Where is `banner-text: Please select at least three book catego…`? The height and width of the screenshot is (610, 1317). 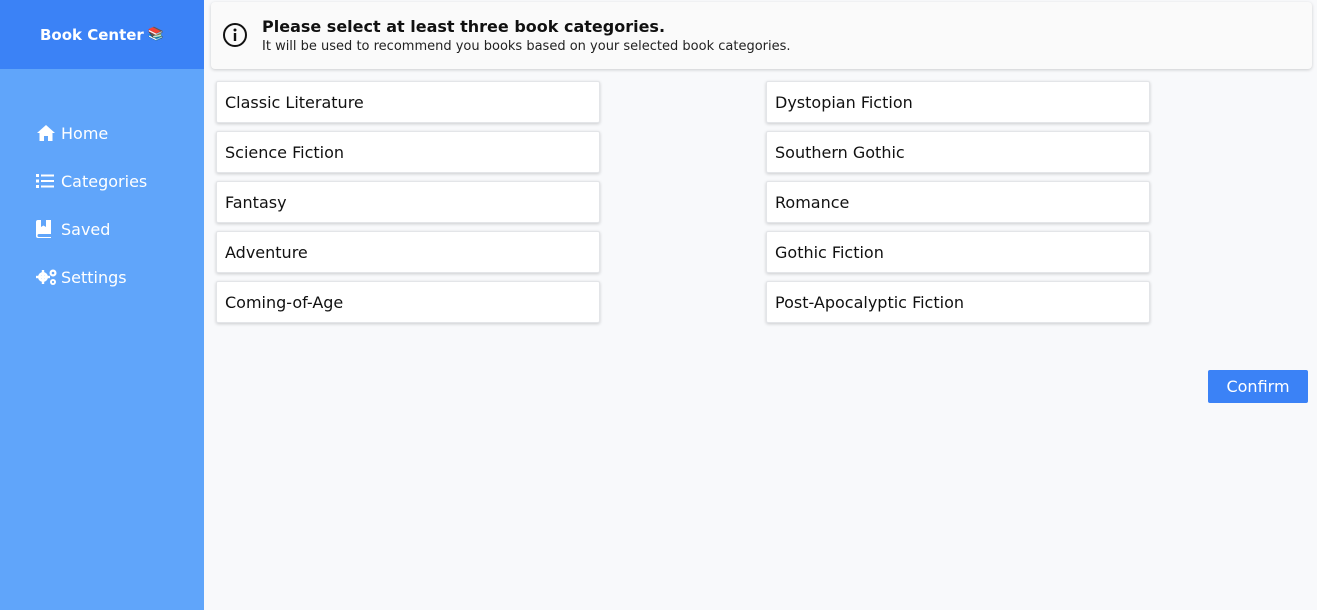 banner-text: Please select at least three book catego… is located at coordinates (526, 35).